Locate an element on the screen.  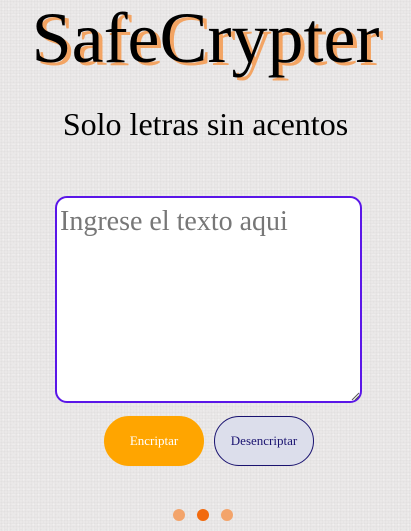
app-title: SafeCrypter is located at coordinates (205, 39).